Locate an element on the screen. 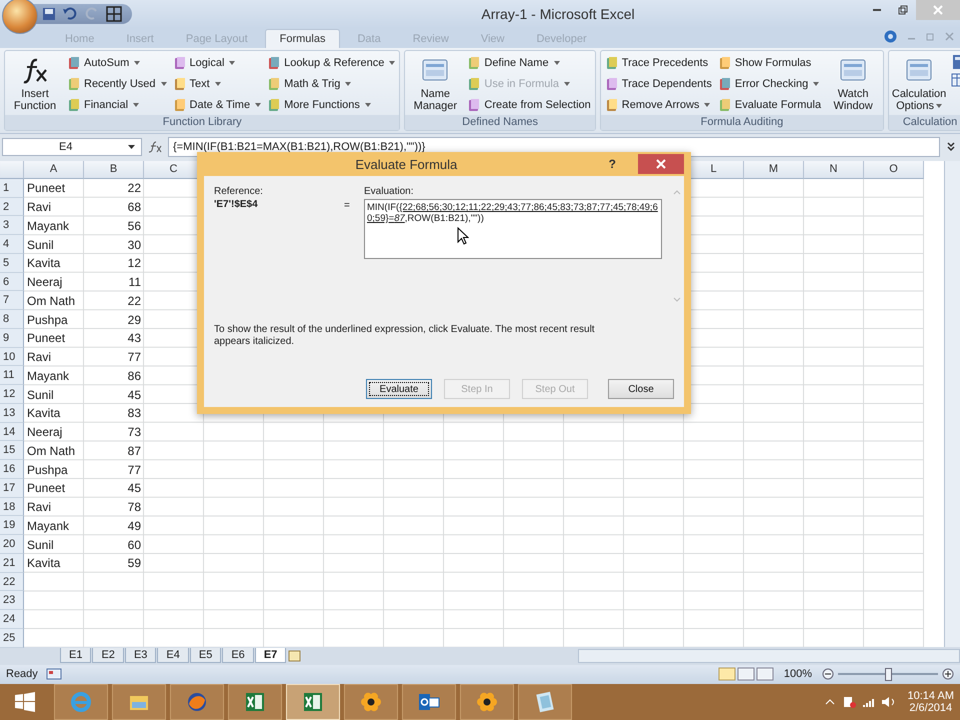  ribbon-tab: Formulas is located at coordinates (302, 38).